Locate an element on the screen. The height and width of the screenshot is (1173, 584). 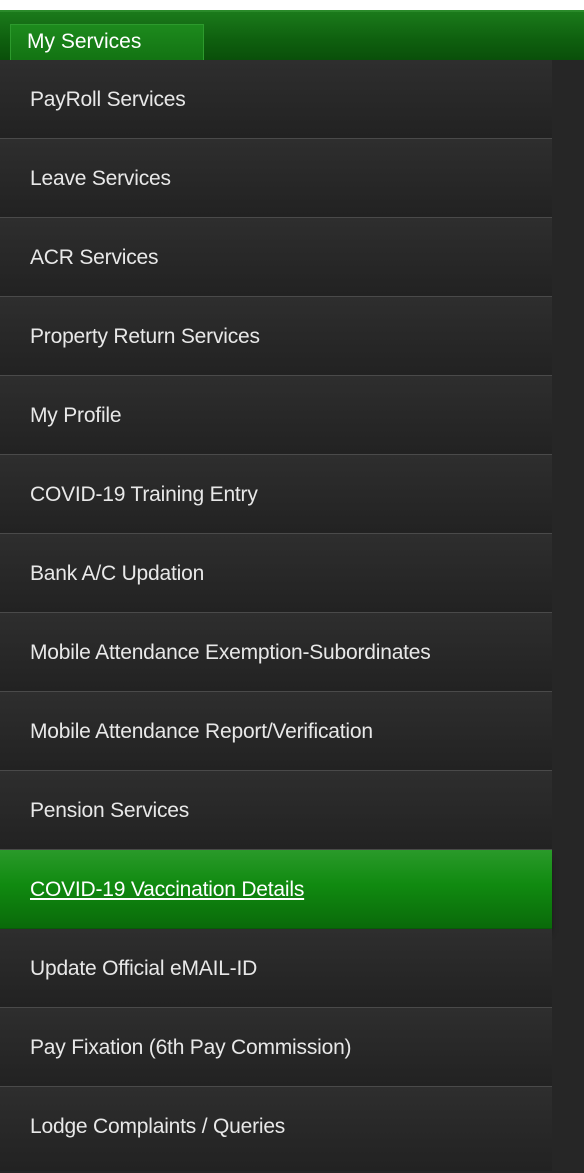
menu-item-label: My Profile is located at coordinates (76, 415).